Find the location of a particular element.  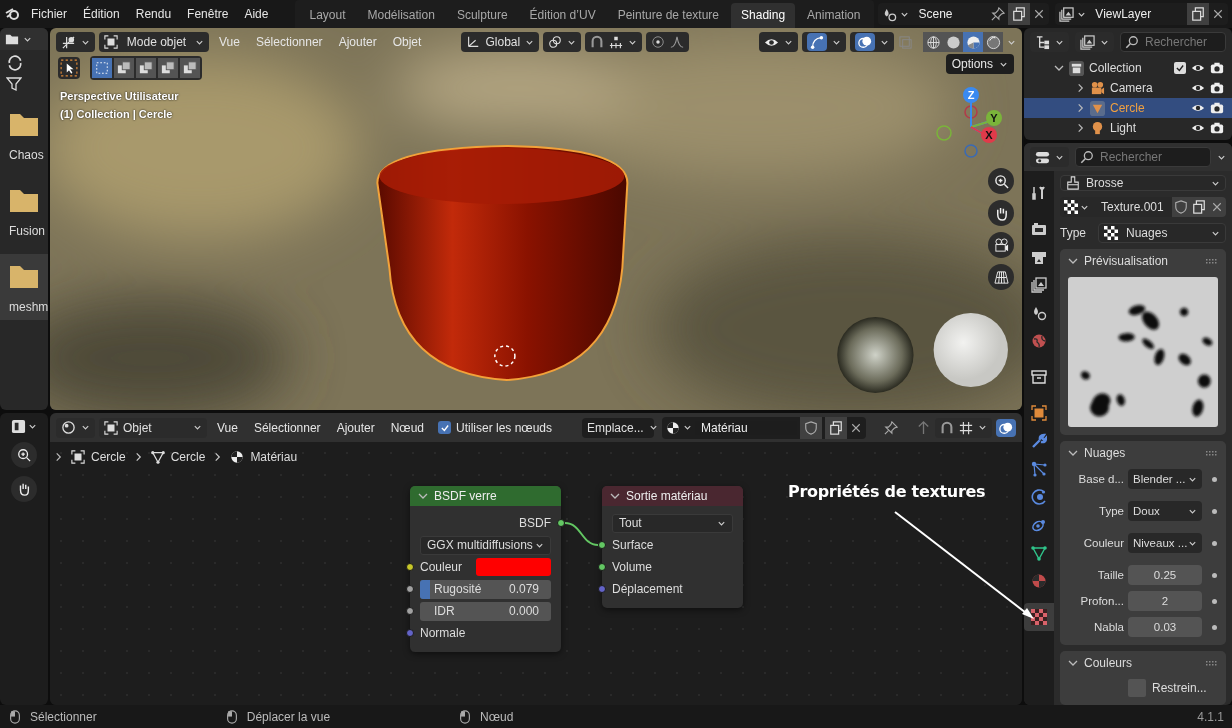

checkbox is located at coordinates (444, 427).